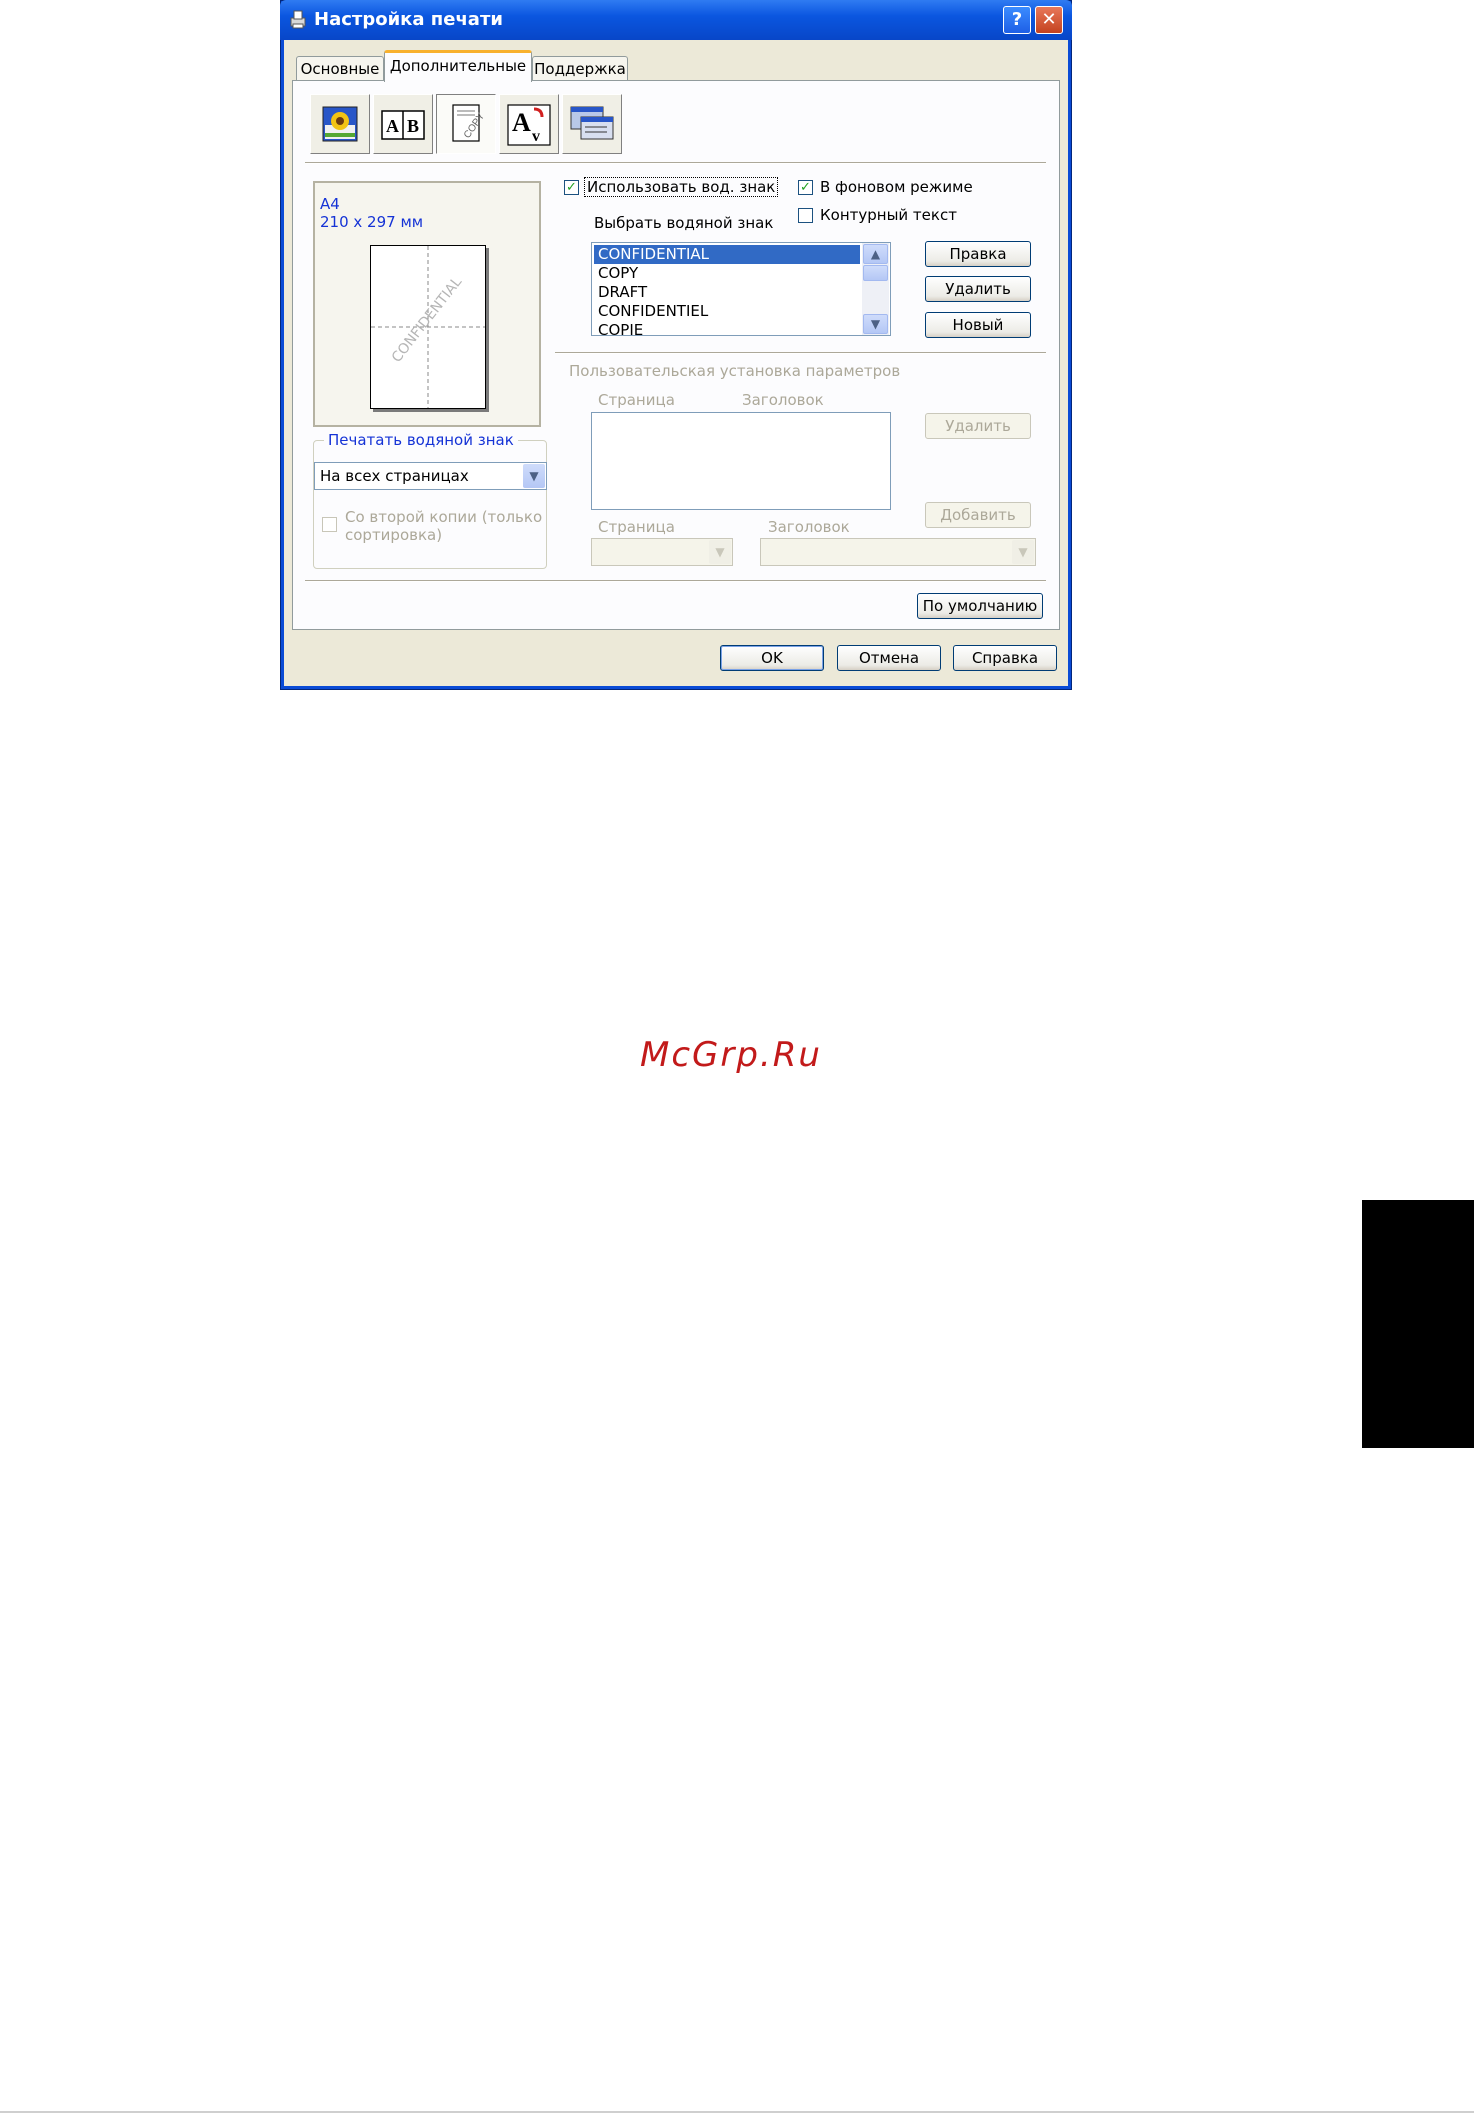 The height and width of the screenshot is (2117, 1474). Describe the element at coordinates (978, 289) in the screenshot. I see `delete-button: Удалить` at that location.